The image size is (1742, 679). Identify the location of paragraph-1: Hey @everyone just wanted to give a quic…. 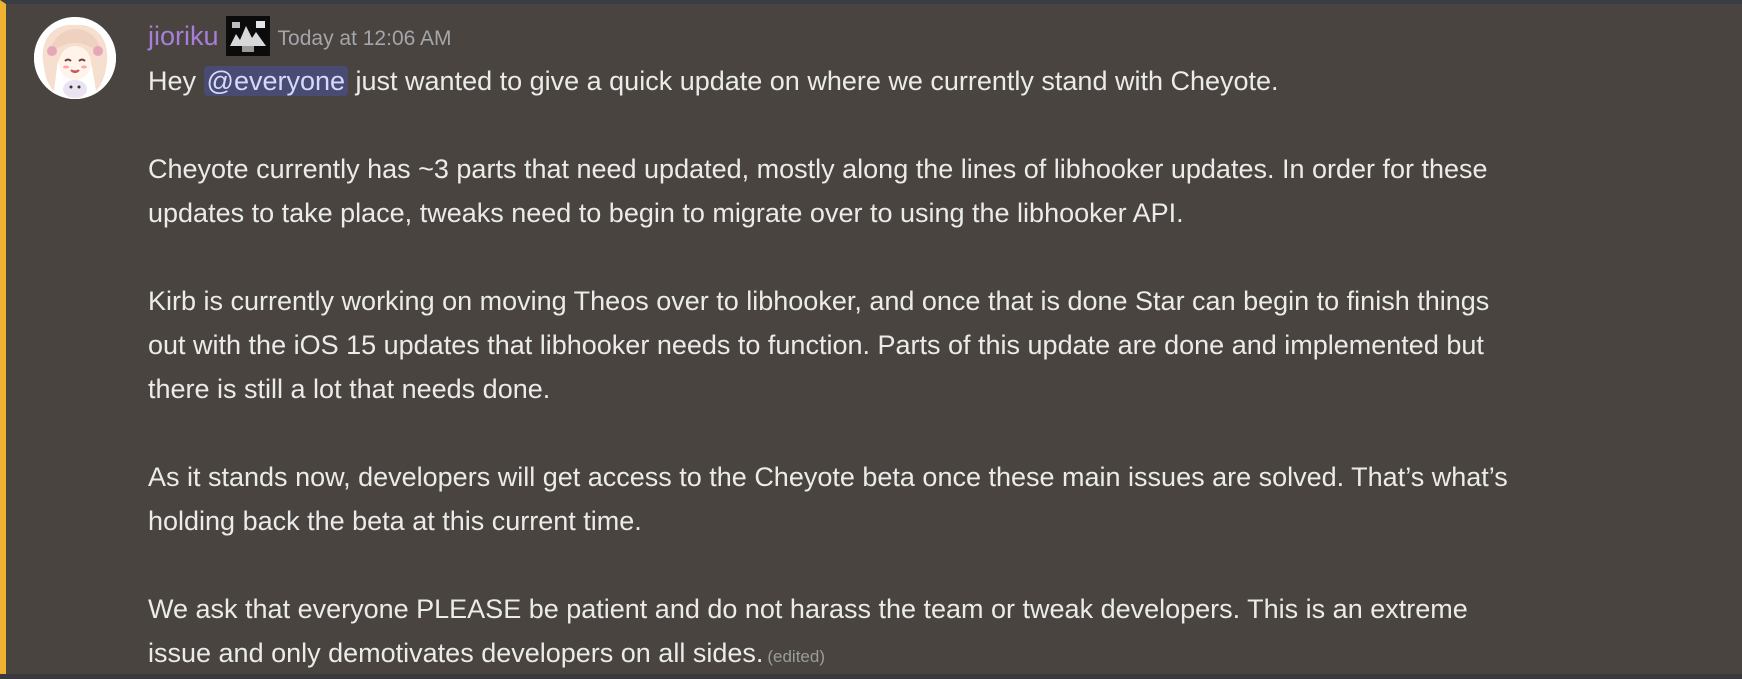
(928, 81).